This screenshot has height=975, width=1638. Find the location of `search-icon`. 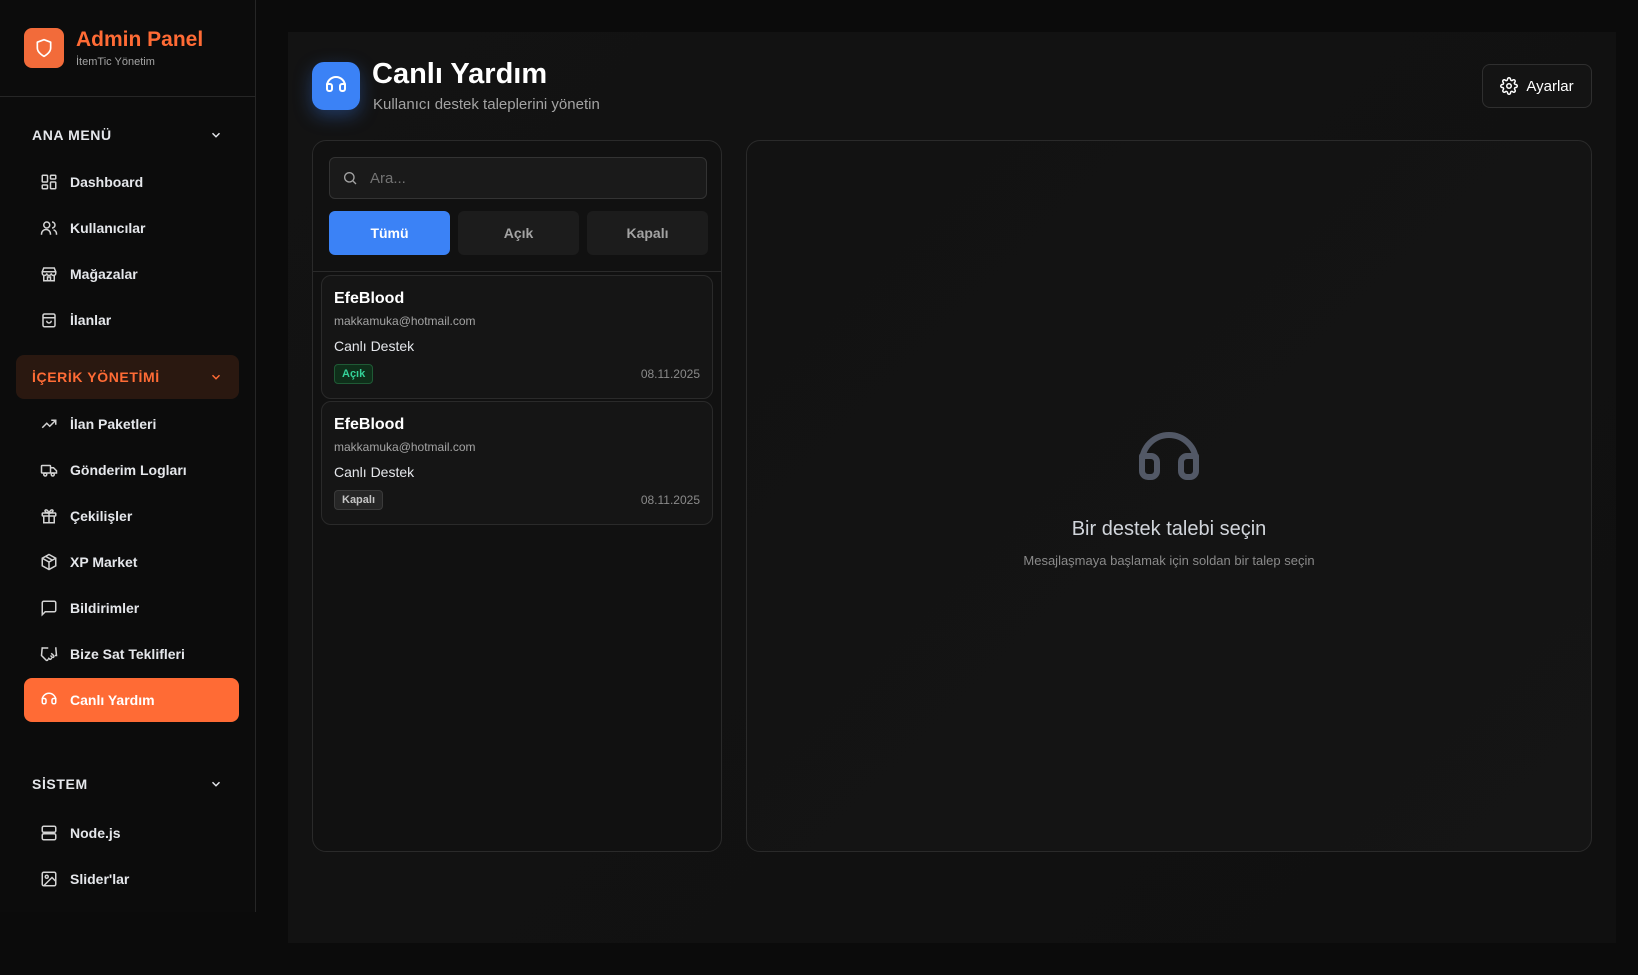

search-icon is located at coordinates (350, 178).